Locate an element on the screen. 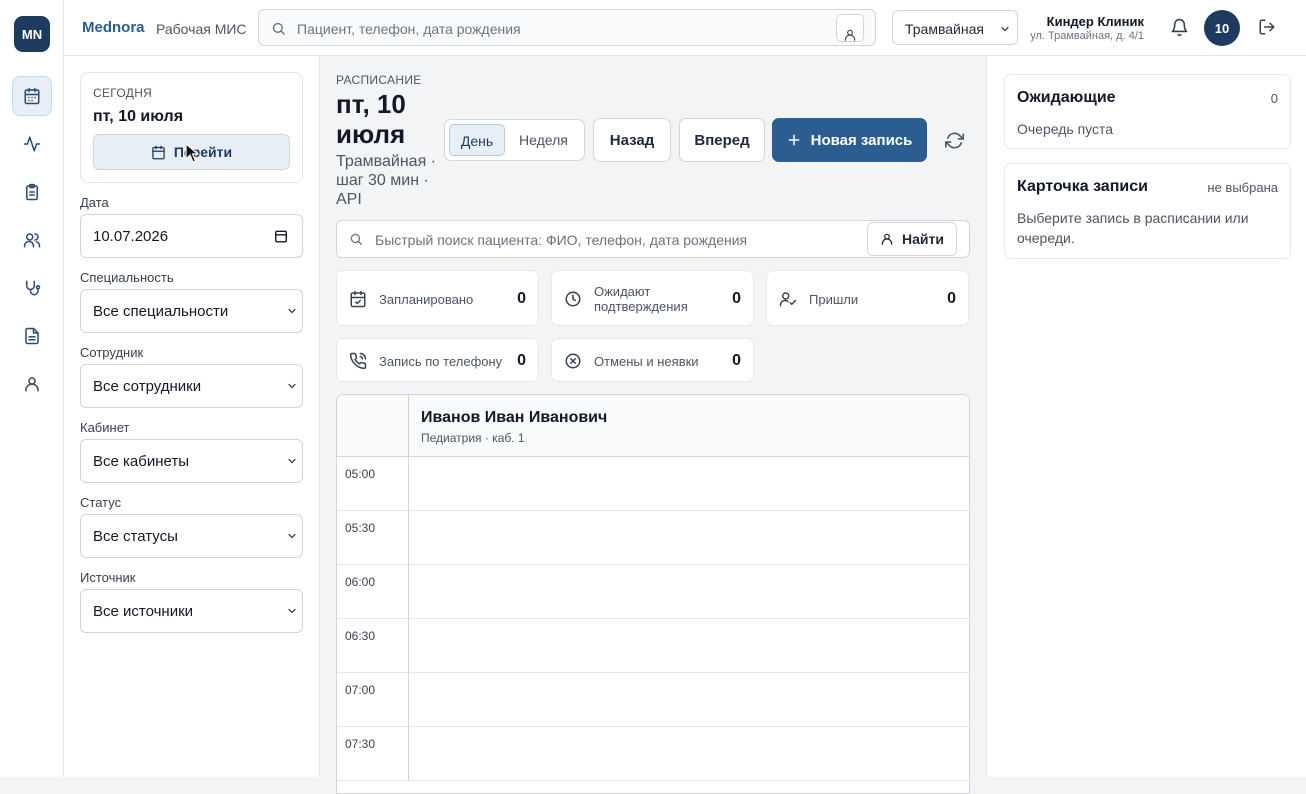  nav-documents is located at coordinates (32, 336).